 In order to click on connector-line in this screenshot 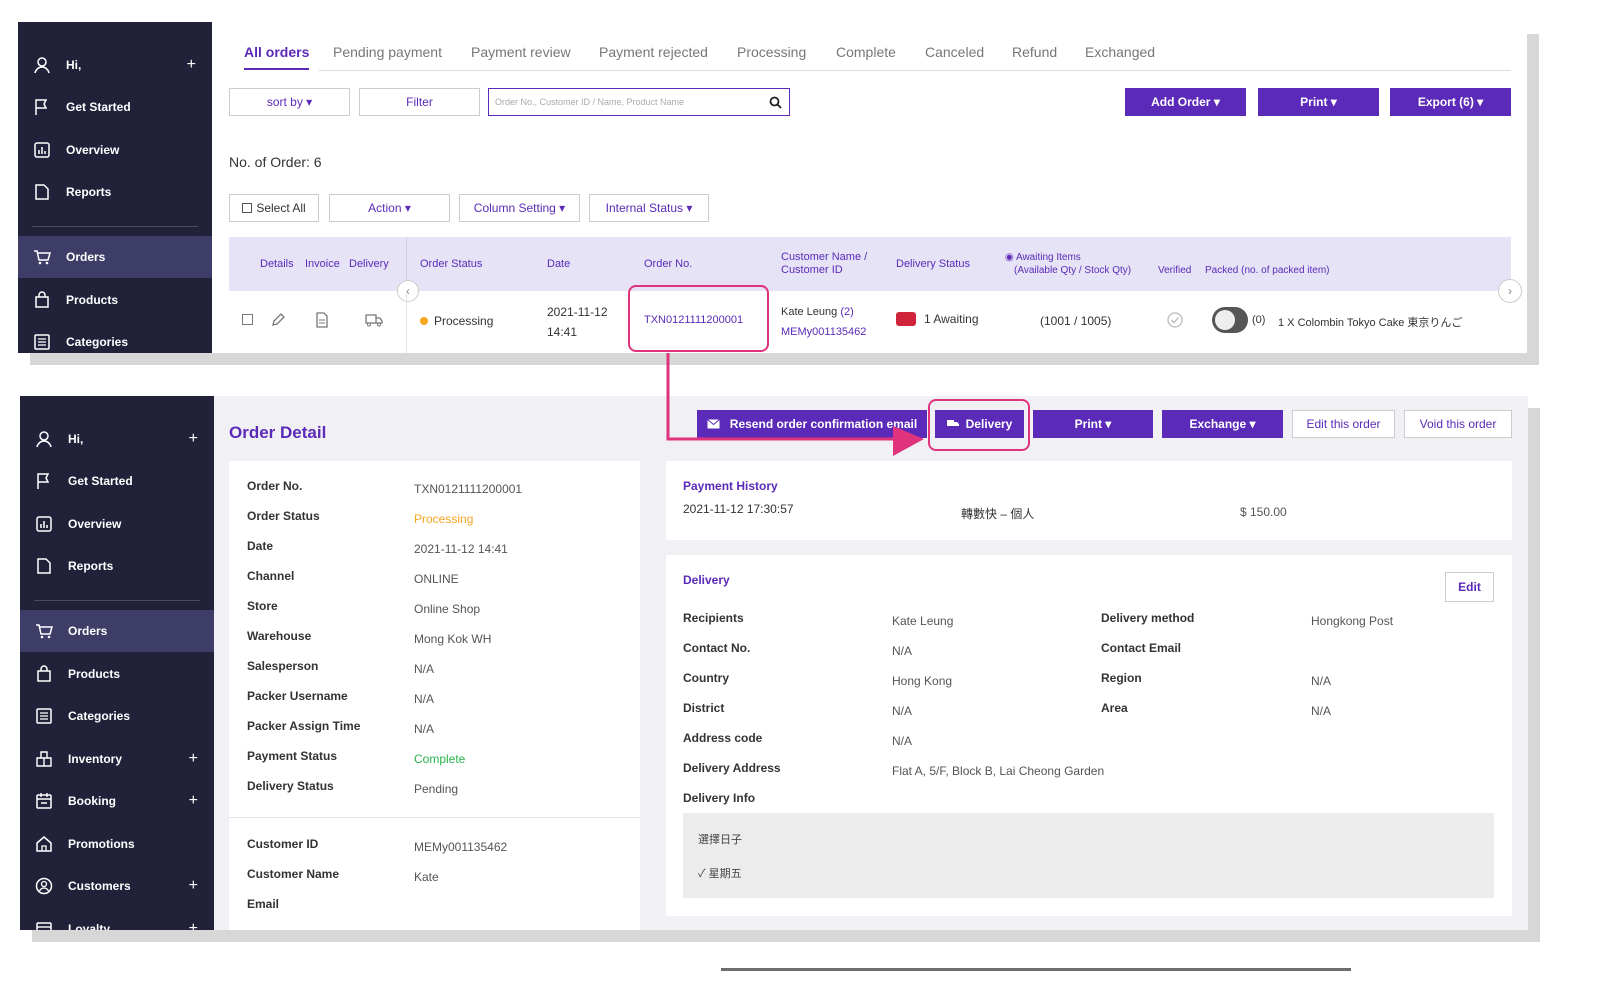, I will do `click(781, 397)`.